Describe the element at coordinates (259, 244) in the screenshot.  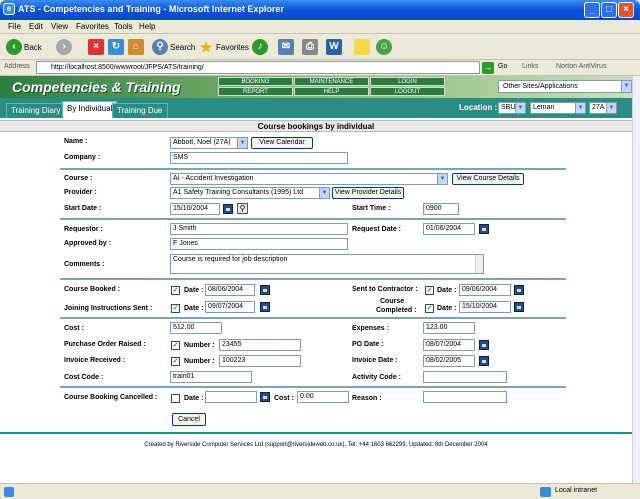
I see `approved-field: F Jones` at that location.